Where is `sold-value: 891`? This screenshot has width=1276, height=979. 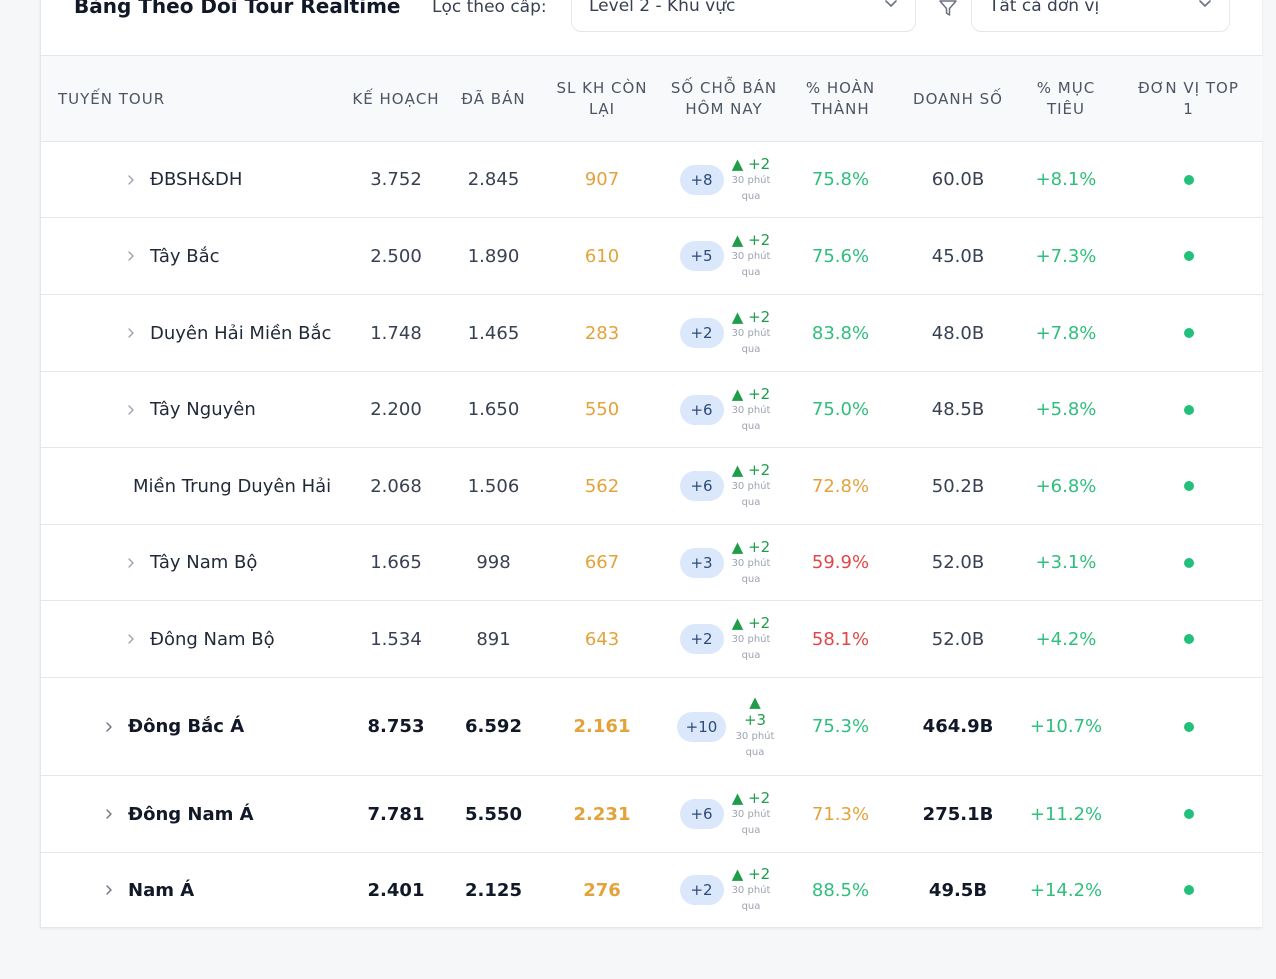
sold-value: 891 is located at coordinates (493, 639).